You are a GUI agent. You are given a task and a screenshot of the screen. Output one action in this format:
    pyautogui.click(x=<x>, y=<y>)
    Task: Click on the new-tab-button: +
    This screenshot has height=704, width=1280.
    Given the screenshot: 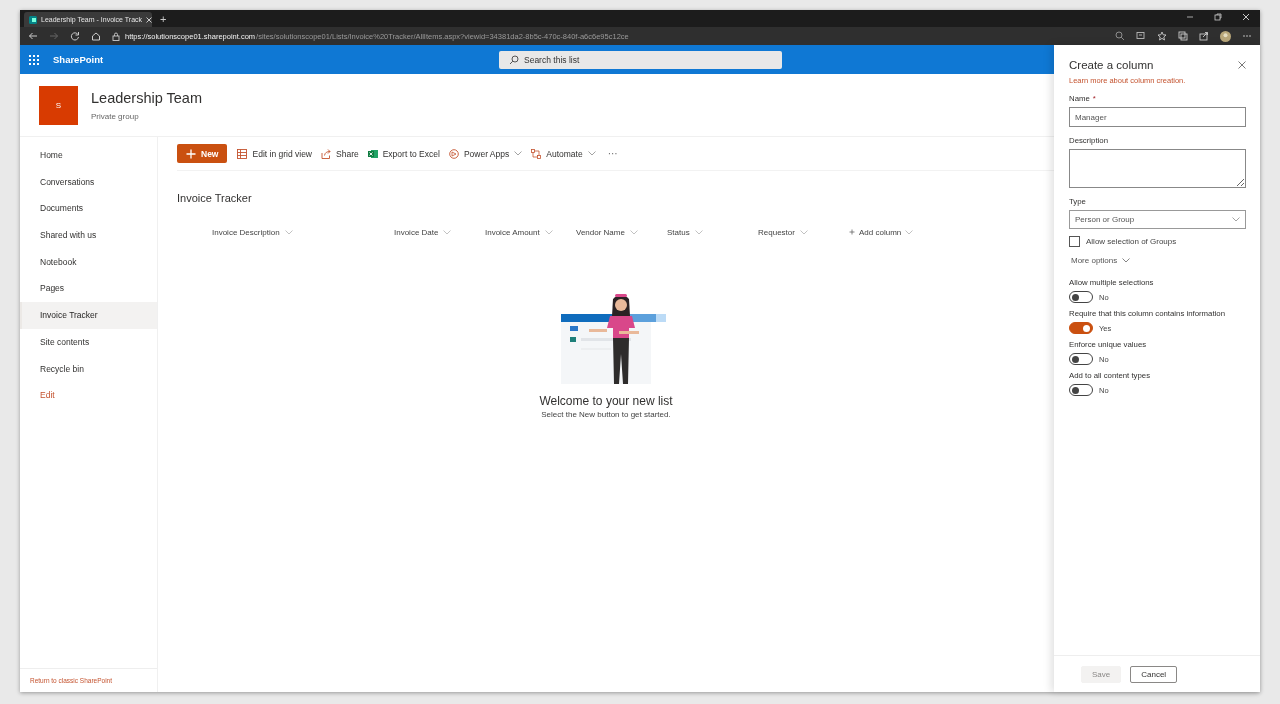 What is the action you would take?
    pyautogui.click(x=163, y=19)
    